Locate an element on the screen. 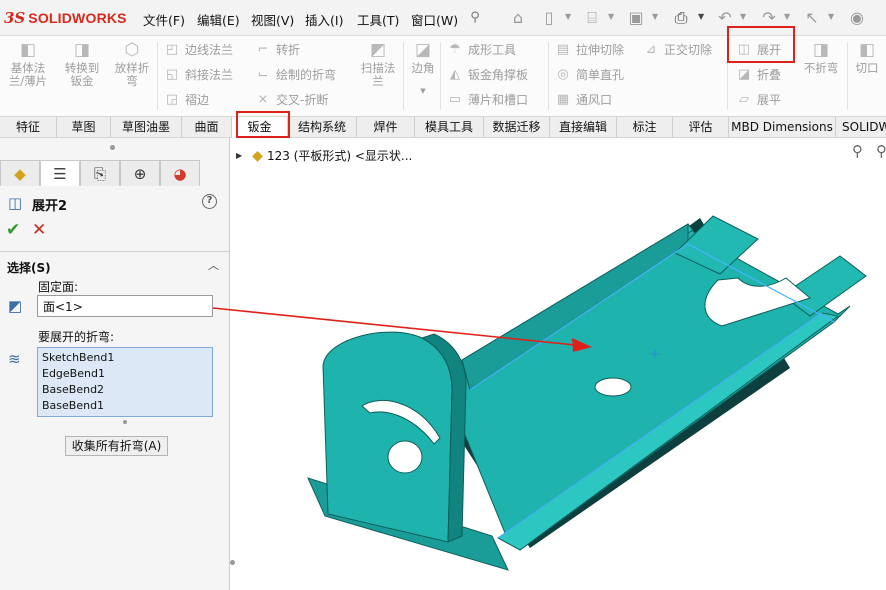 The height and width of the screenshot is (590, 886). solidworks-logo: 3S SOLIDWORKS is located at coordinates (65, 18).